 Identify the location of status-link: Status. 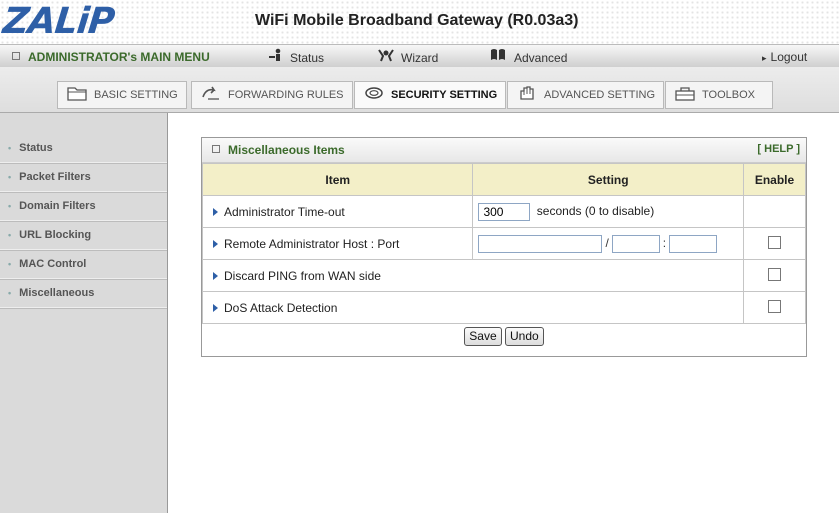
(296, 56).